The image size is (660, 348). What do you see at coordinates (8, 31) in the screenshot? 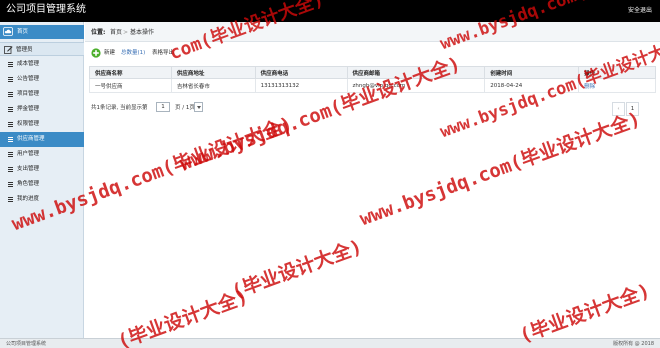
I see `cloud-icon` at bounding box center [8, 31].